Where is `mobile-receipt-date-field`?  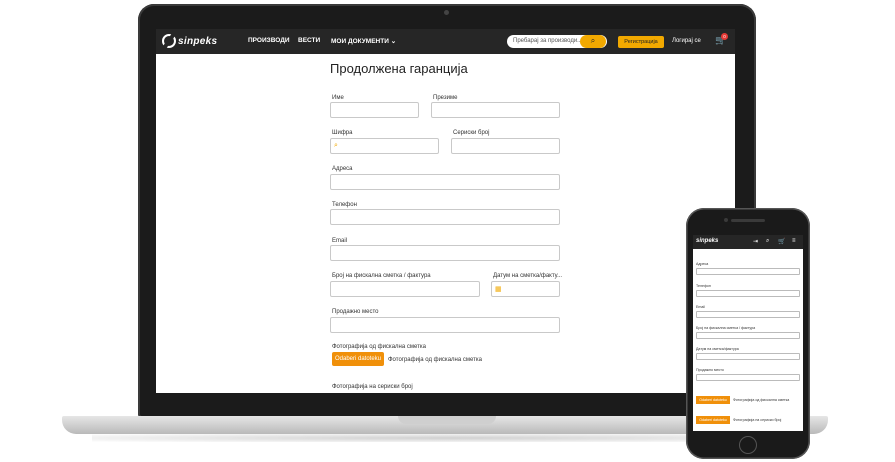
mobile-receipt-date-field is located at coordinates (748, 356).